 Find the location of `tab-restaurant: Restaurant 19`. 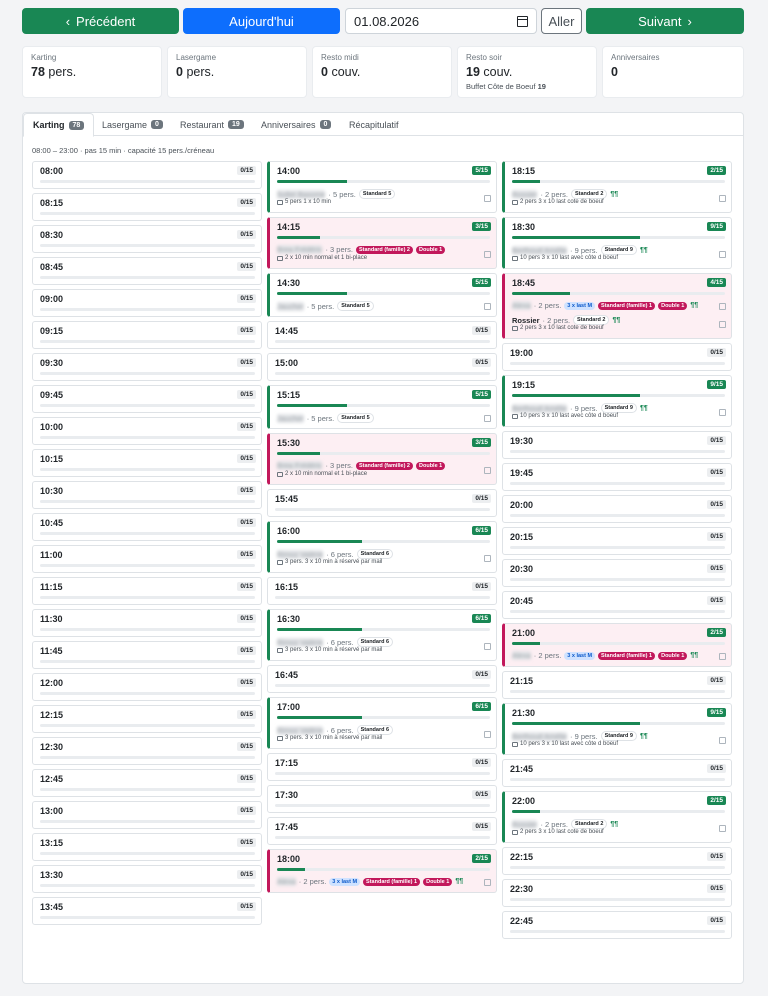

tab-restaurant: Restaurant 19 is located at coordinates (212, 124).